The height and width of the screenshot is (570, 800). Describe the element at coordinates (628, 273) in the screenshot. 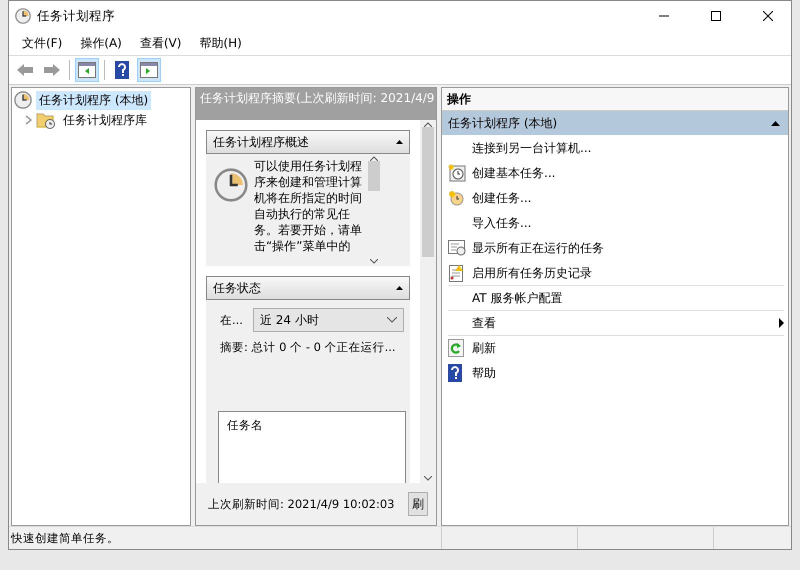

I see `action-item: 启用所有任务历史记录` at that location.